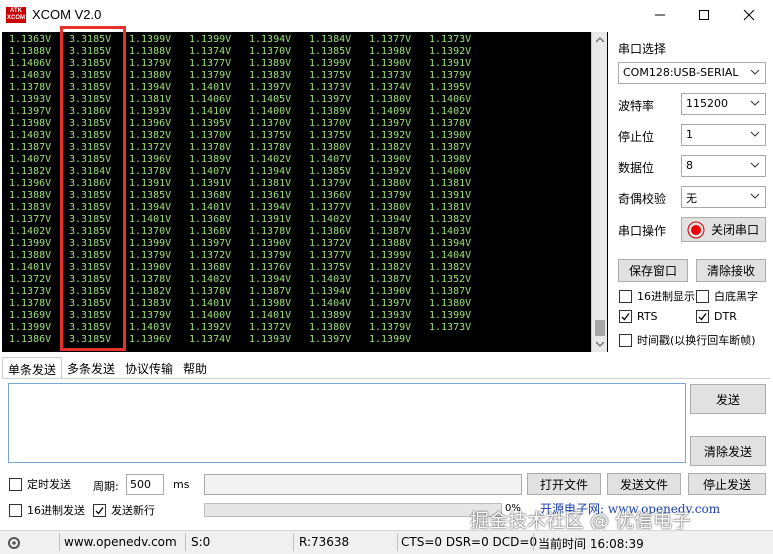 The image size is (773, 554). I want to click on voltage-reading: 1.1385V, so click(150, 195).